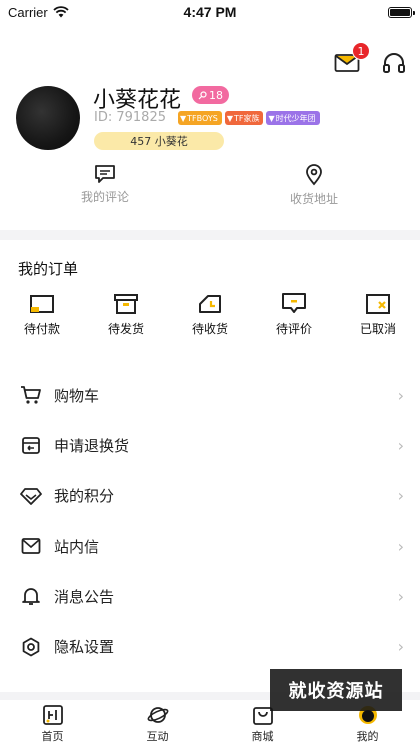 The width and height of the screenshot is (420, 746). I want to click on truck-icon, so click(210, 304).